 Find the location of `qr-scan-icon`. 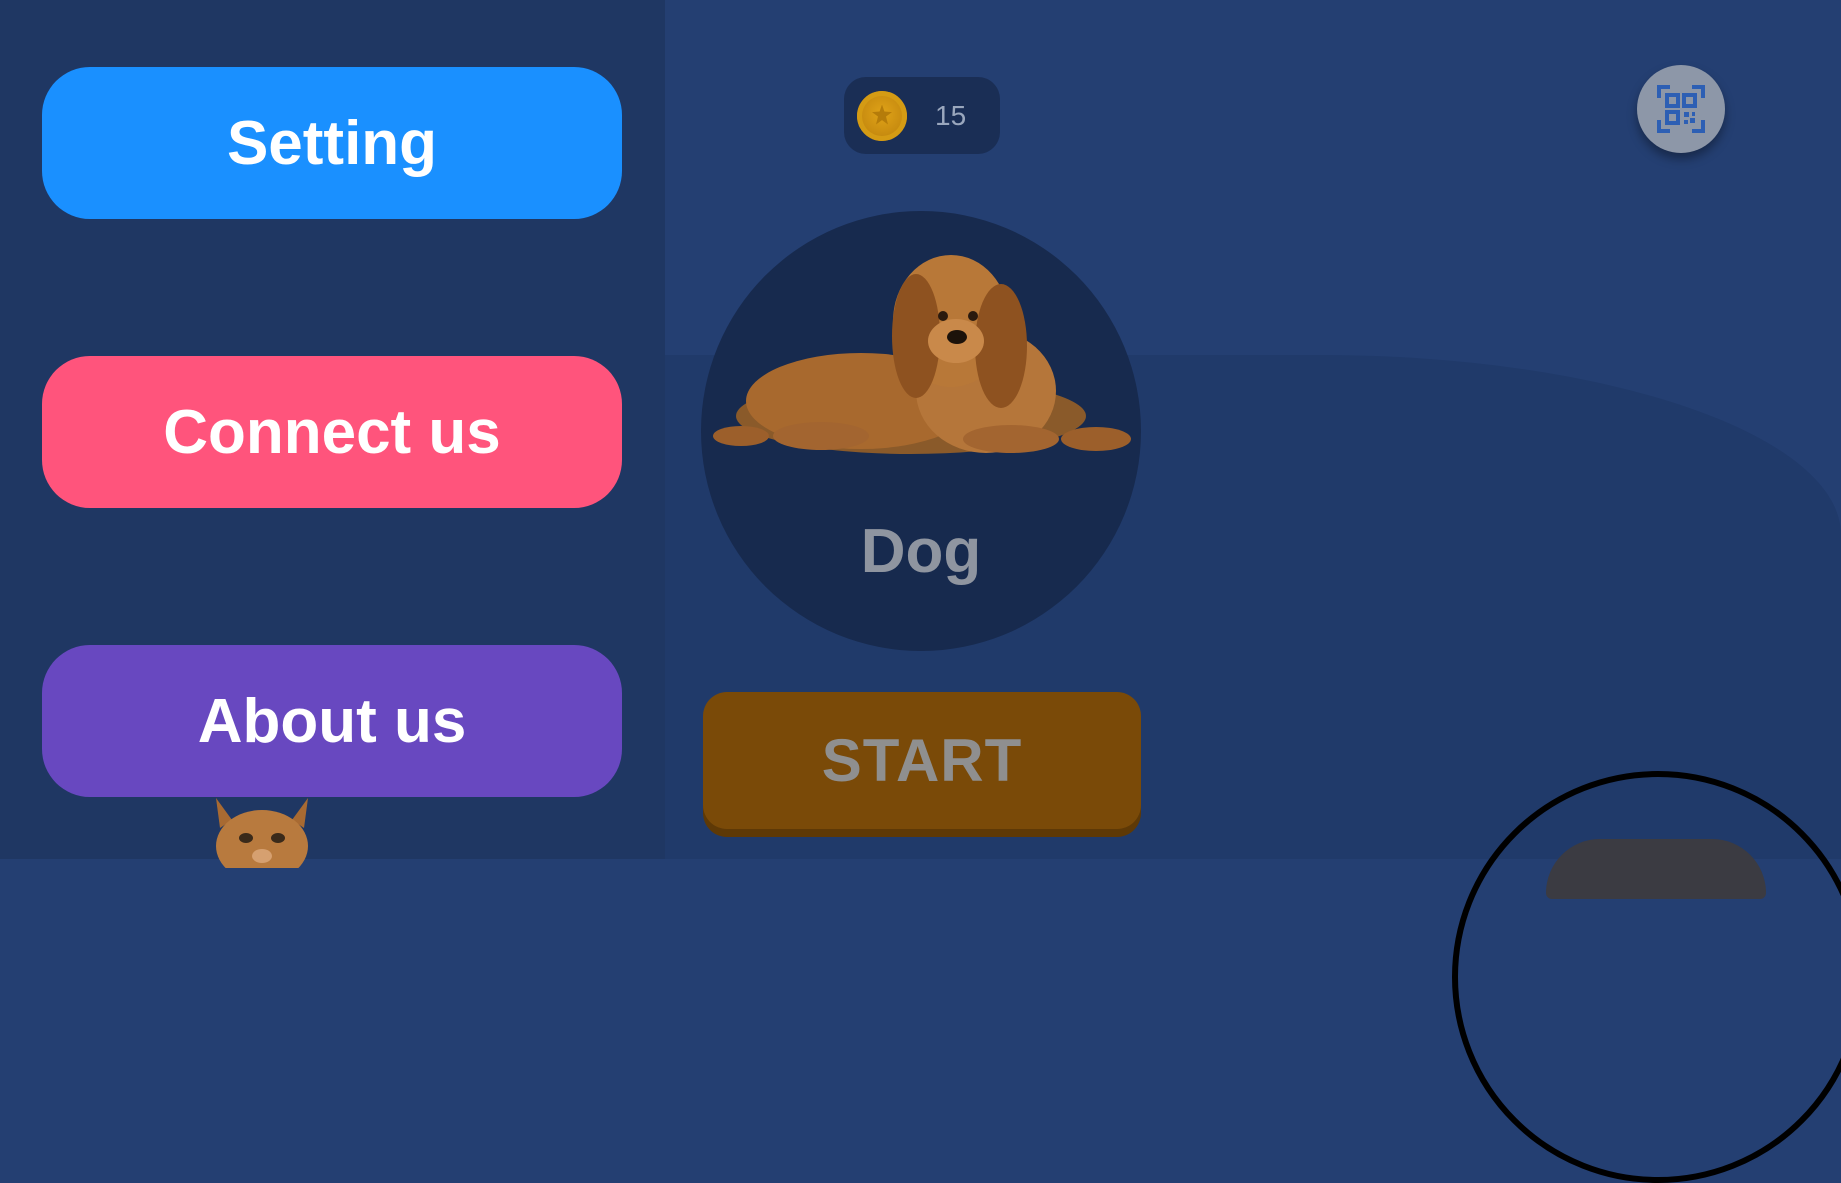

qr-scan-icon is located at coordinates (1681, 109).